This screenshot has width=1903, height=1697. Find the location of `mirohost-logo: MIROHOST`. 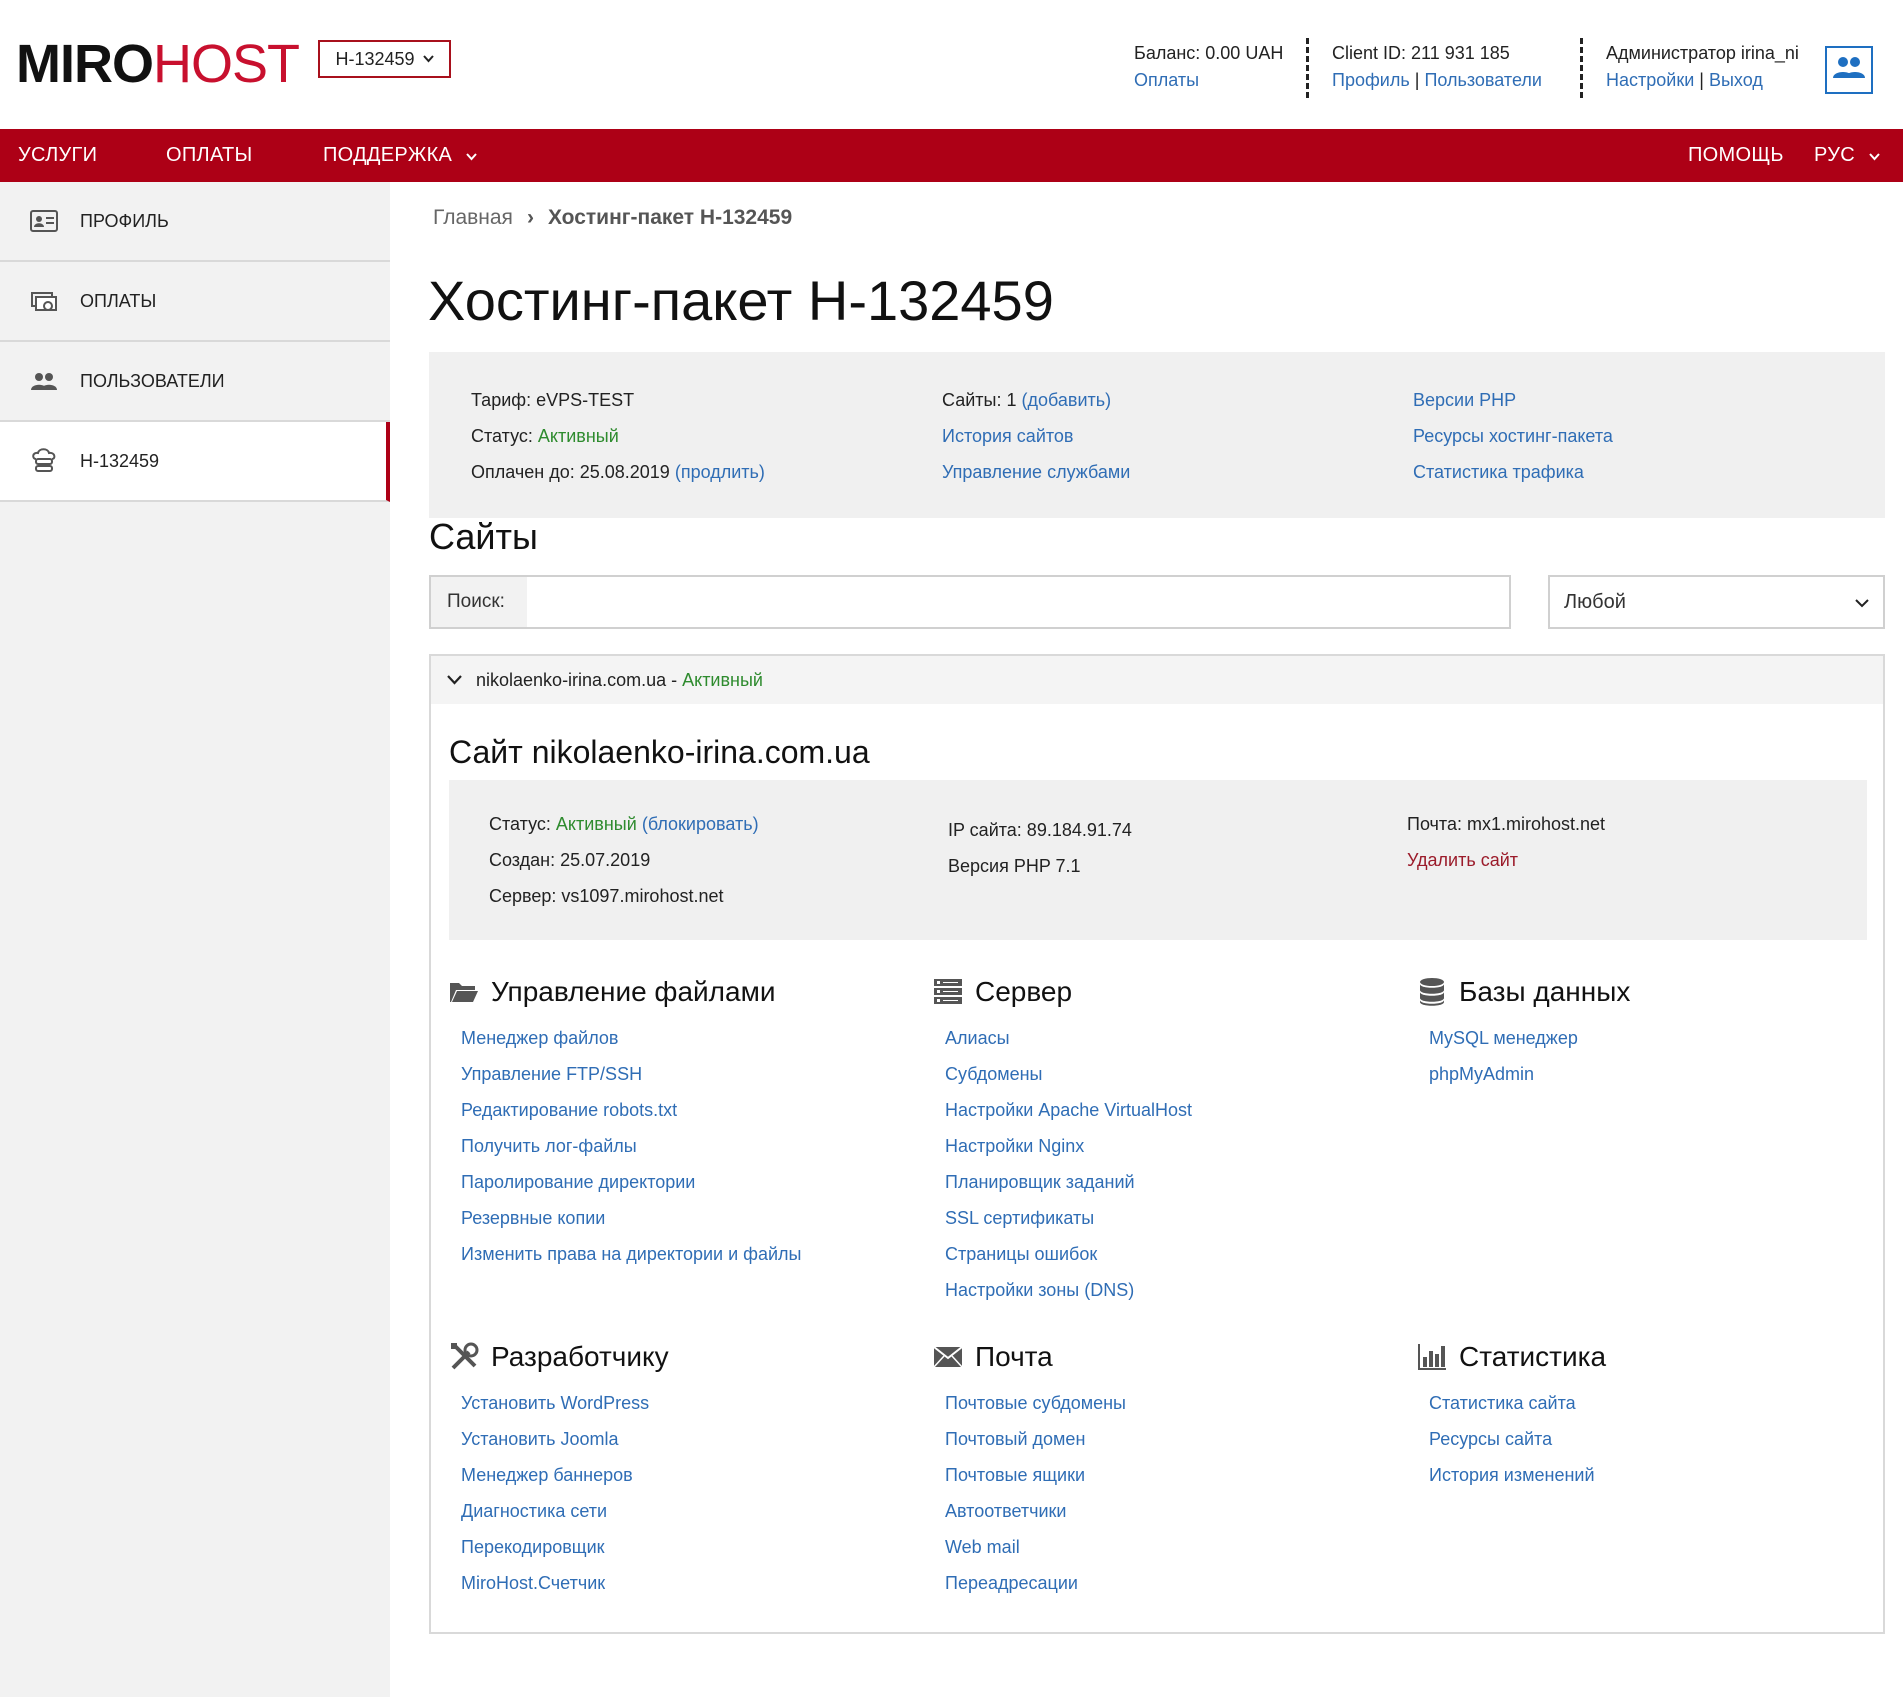

mirohost-logo: MIROHOST is located at coordinates (158, 64).